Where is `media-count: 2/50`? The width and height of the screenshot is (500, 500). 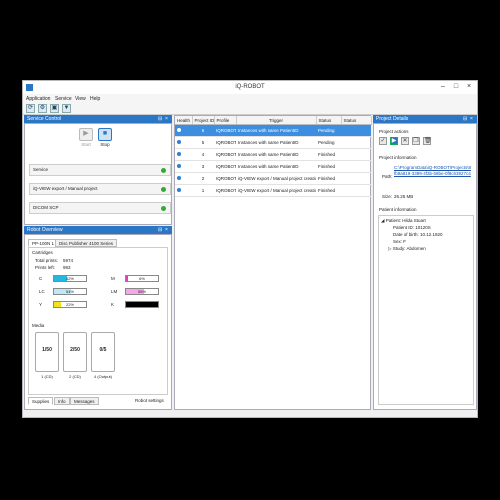 media-count: 2/50 is located at coordinates (75, 350).